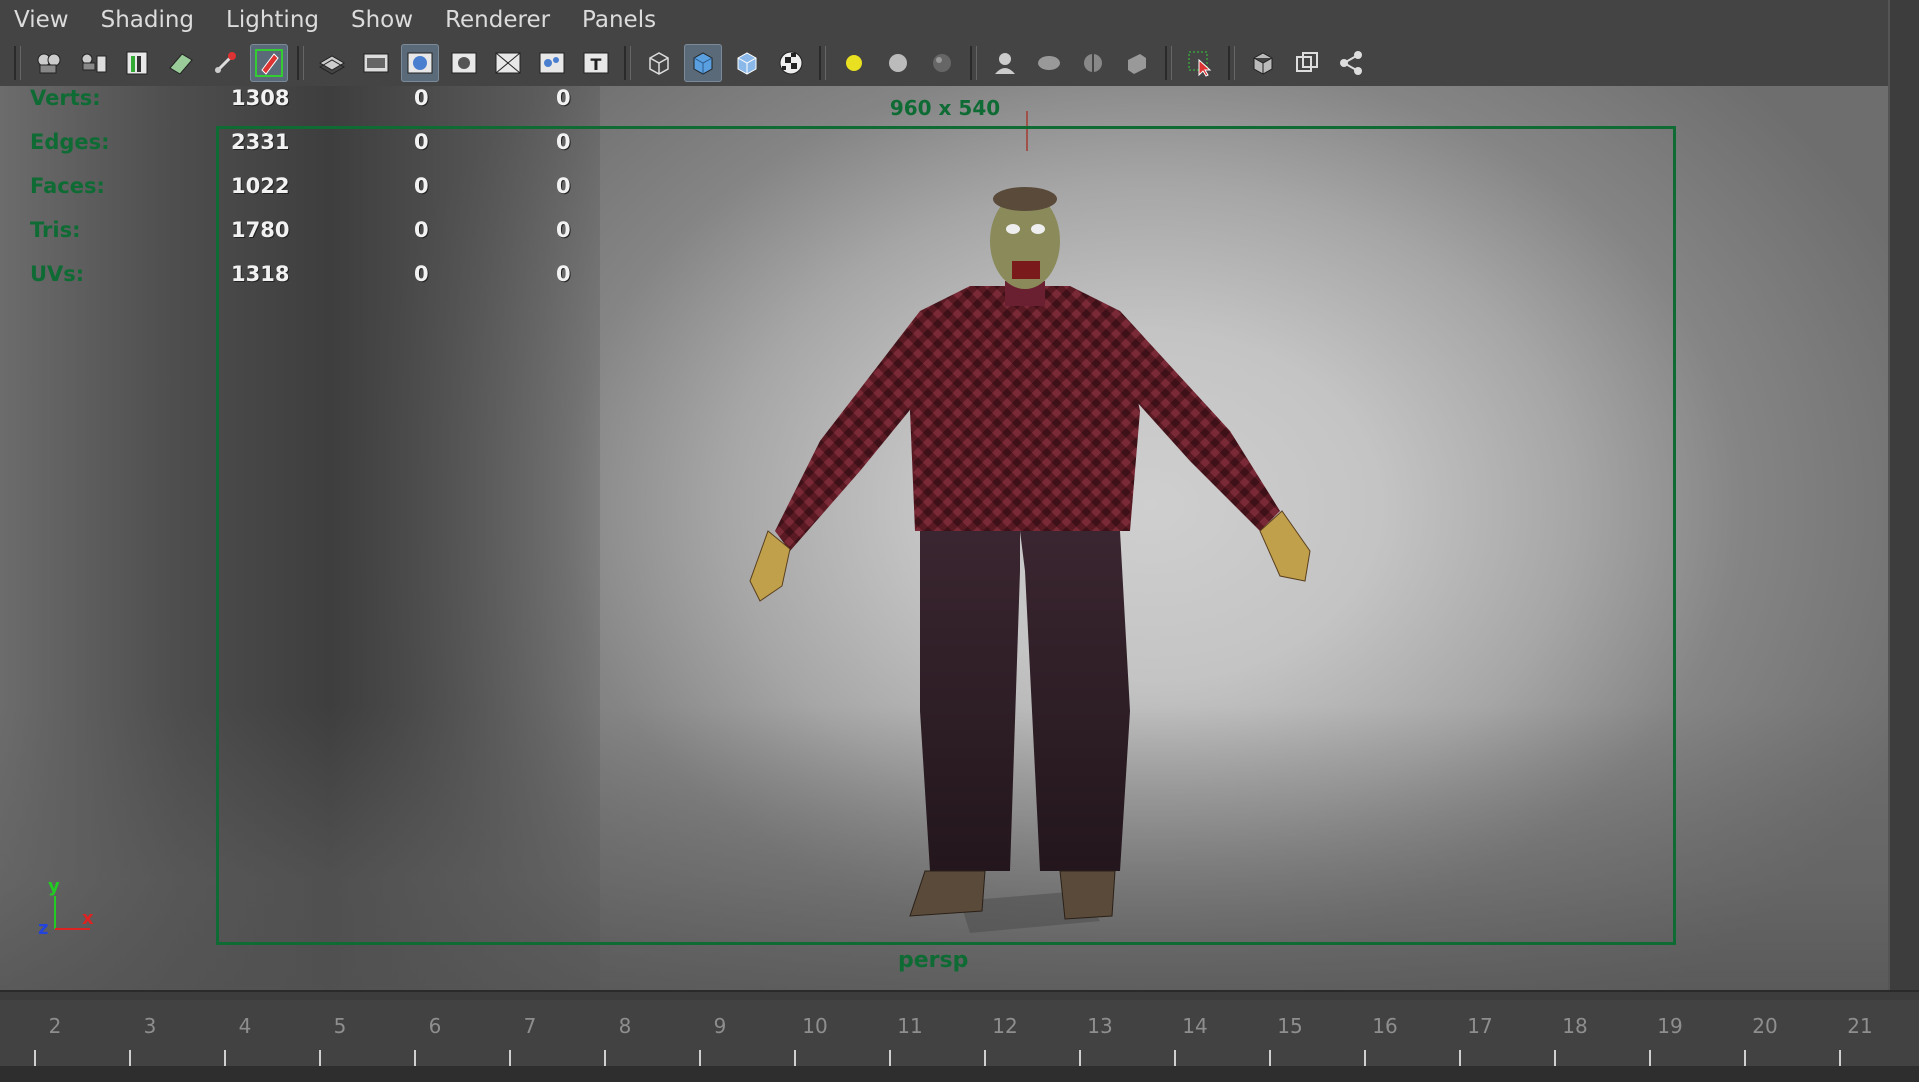  Describe the element at coordinates (619, 20) in the screenshot. I see `menu-panels: Panels` at that location.